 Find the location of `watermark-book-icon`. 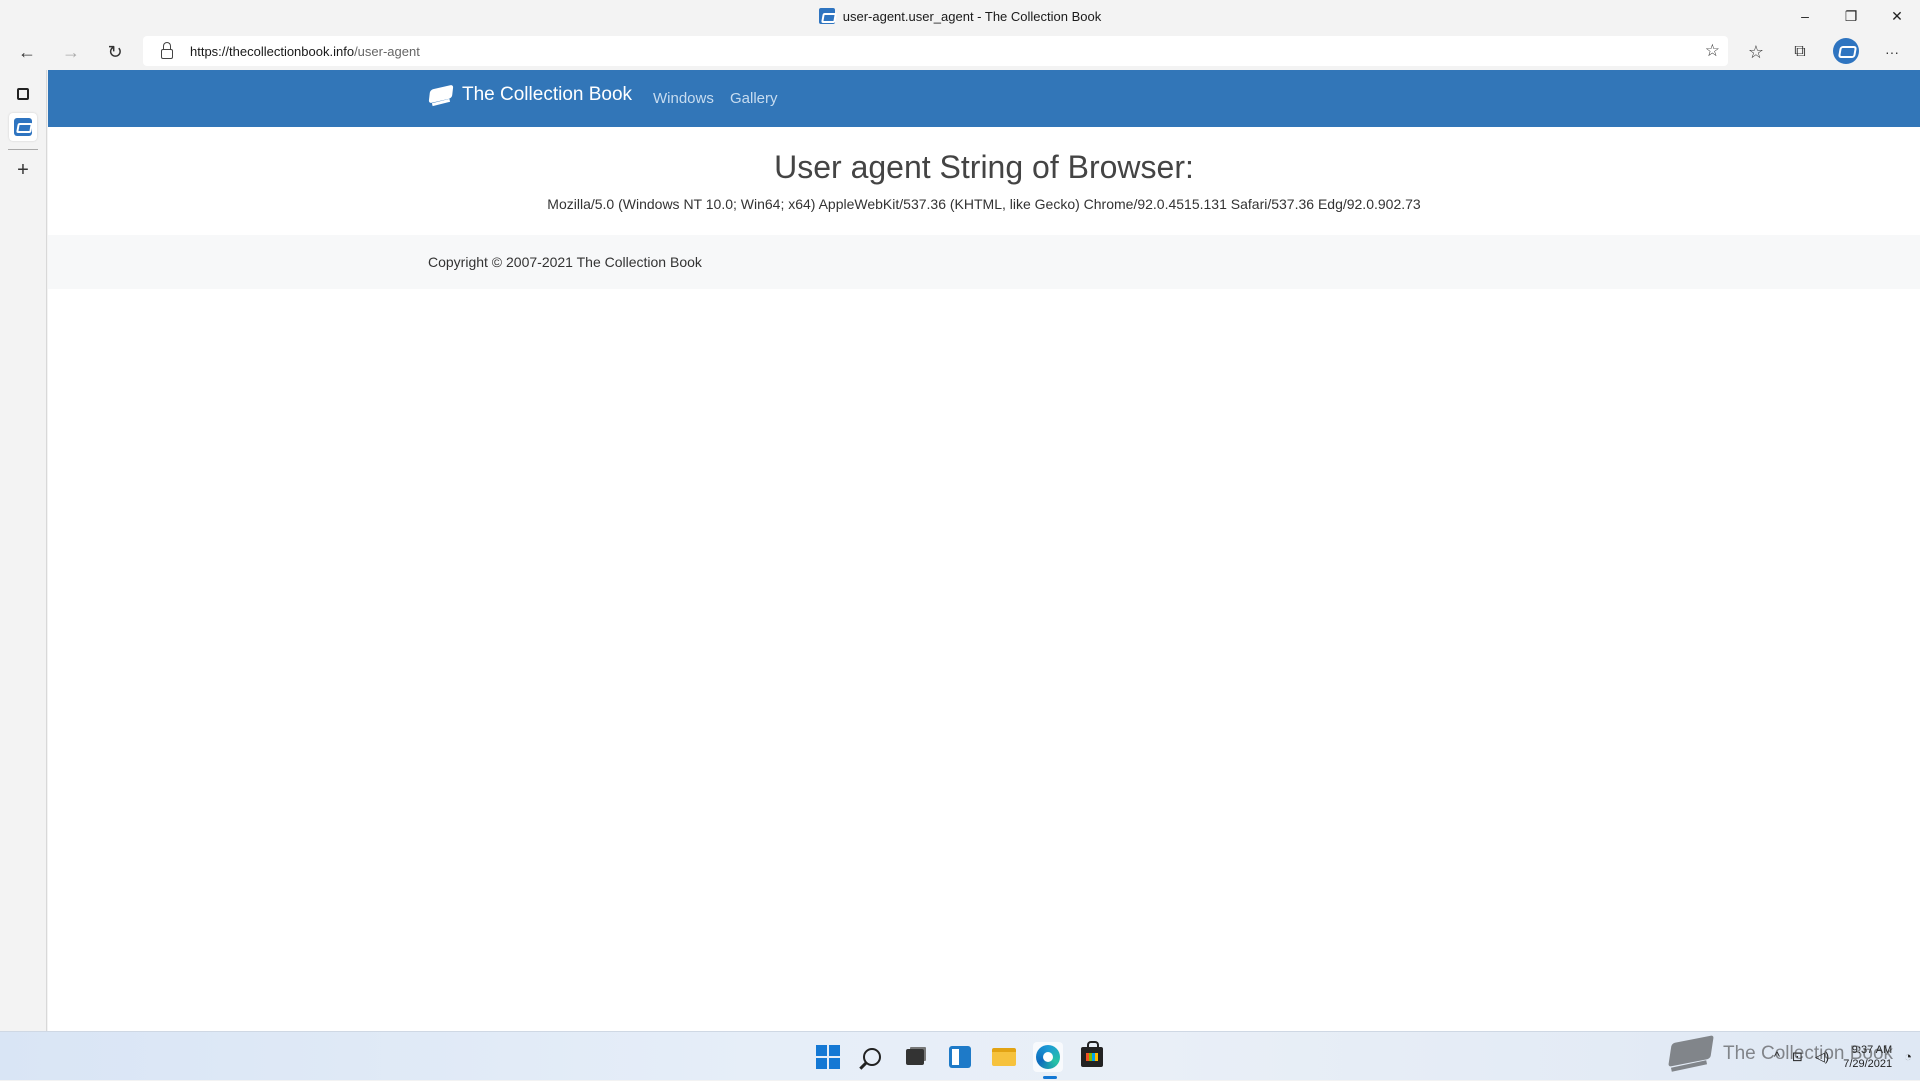

watermark-book-icon is located at coordinates (1690, 1054).